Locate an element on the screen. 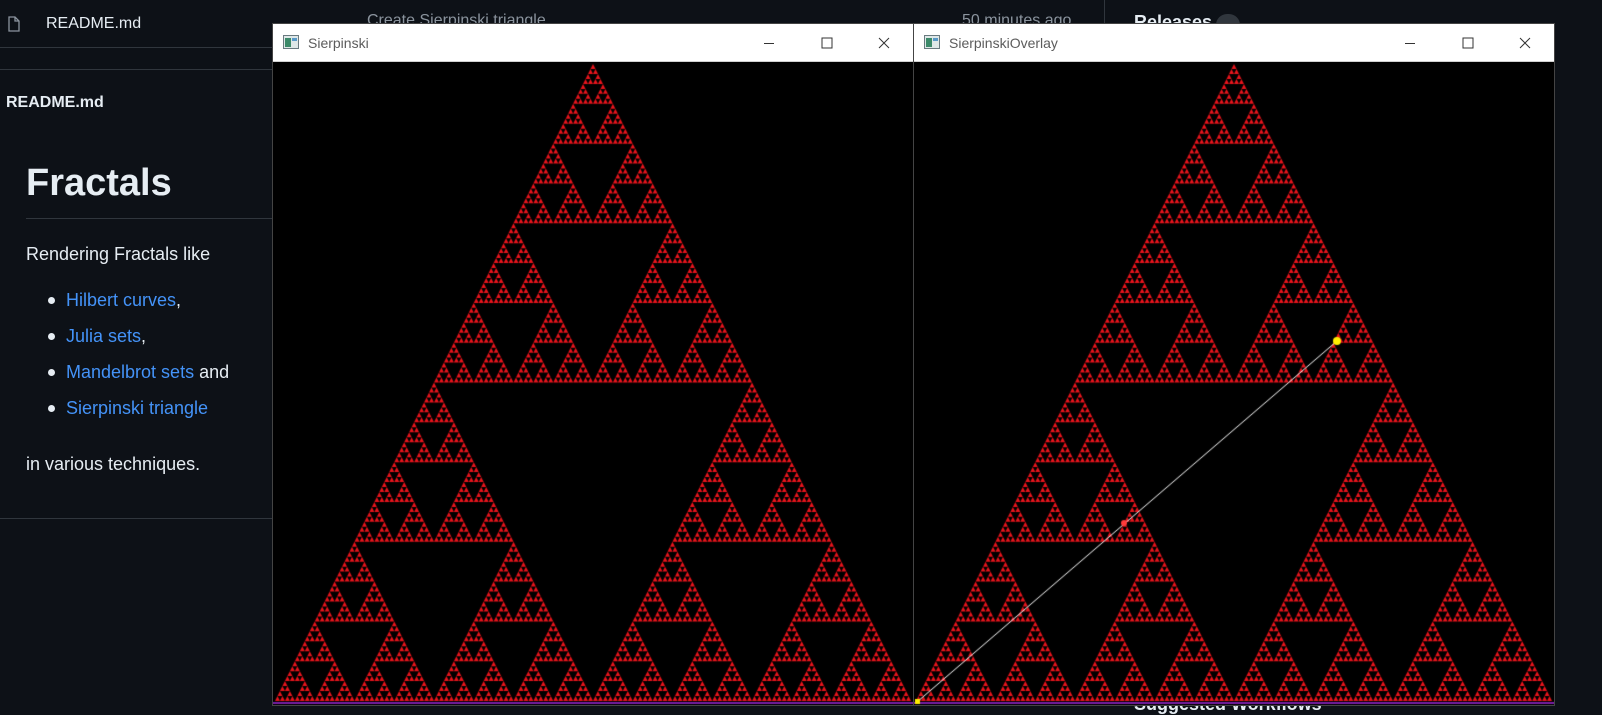  hilbert-curves-link: Hilbert curves is located at coordinates (121, 300).